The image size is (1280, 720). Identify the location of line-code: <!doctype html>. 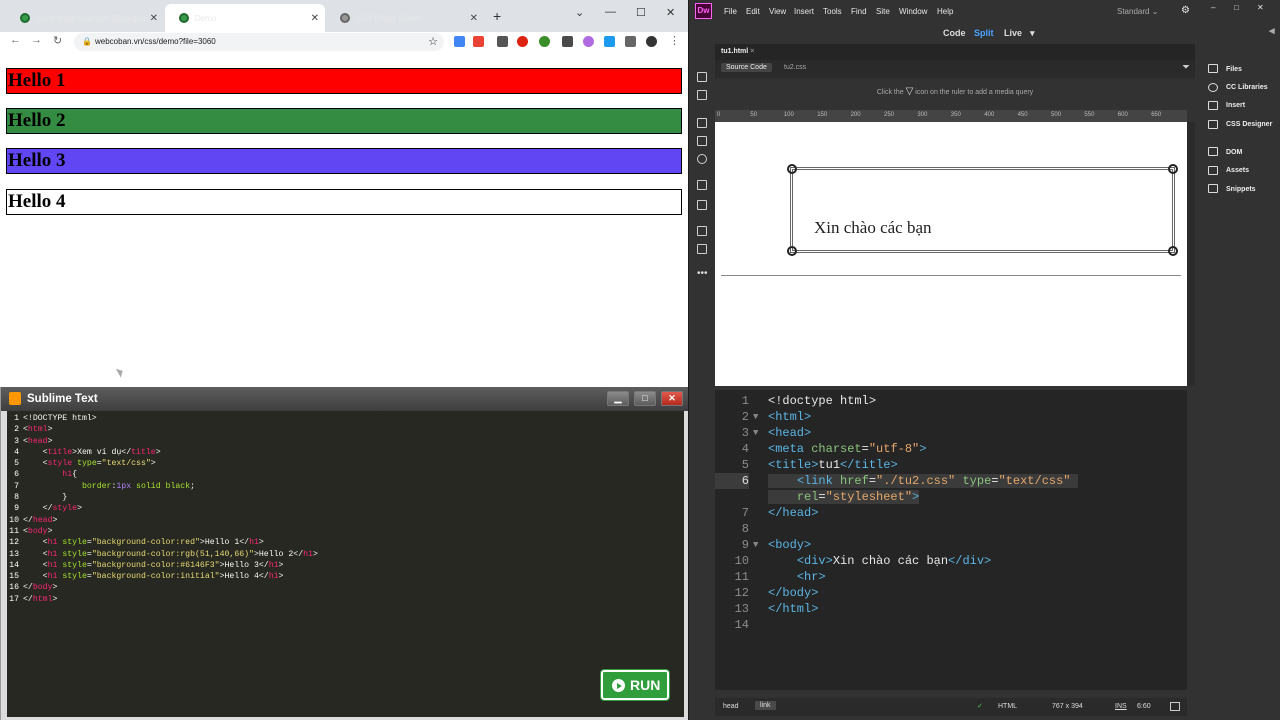
(822, 401).